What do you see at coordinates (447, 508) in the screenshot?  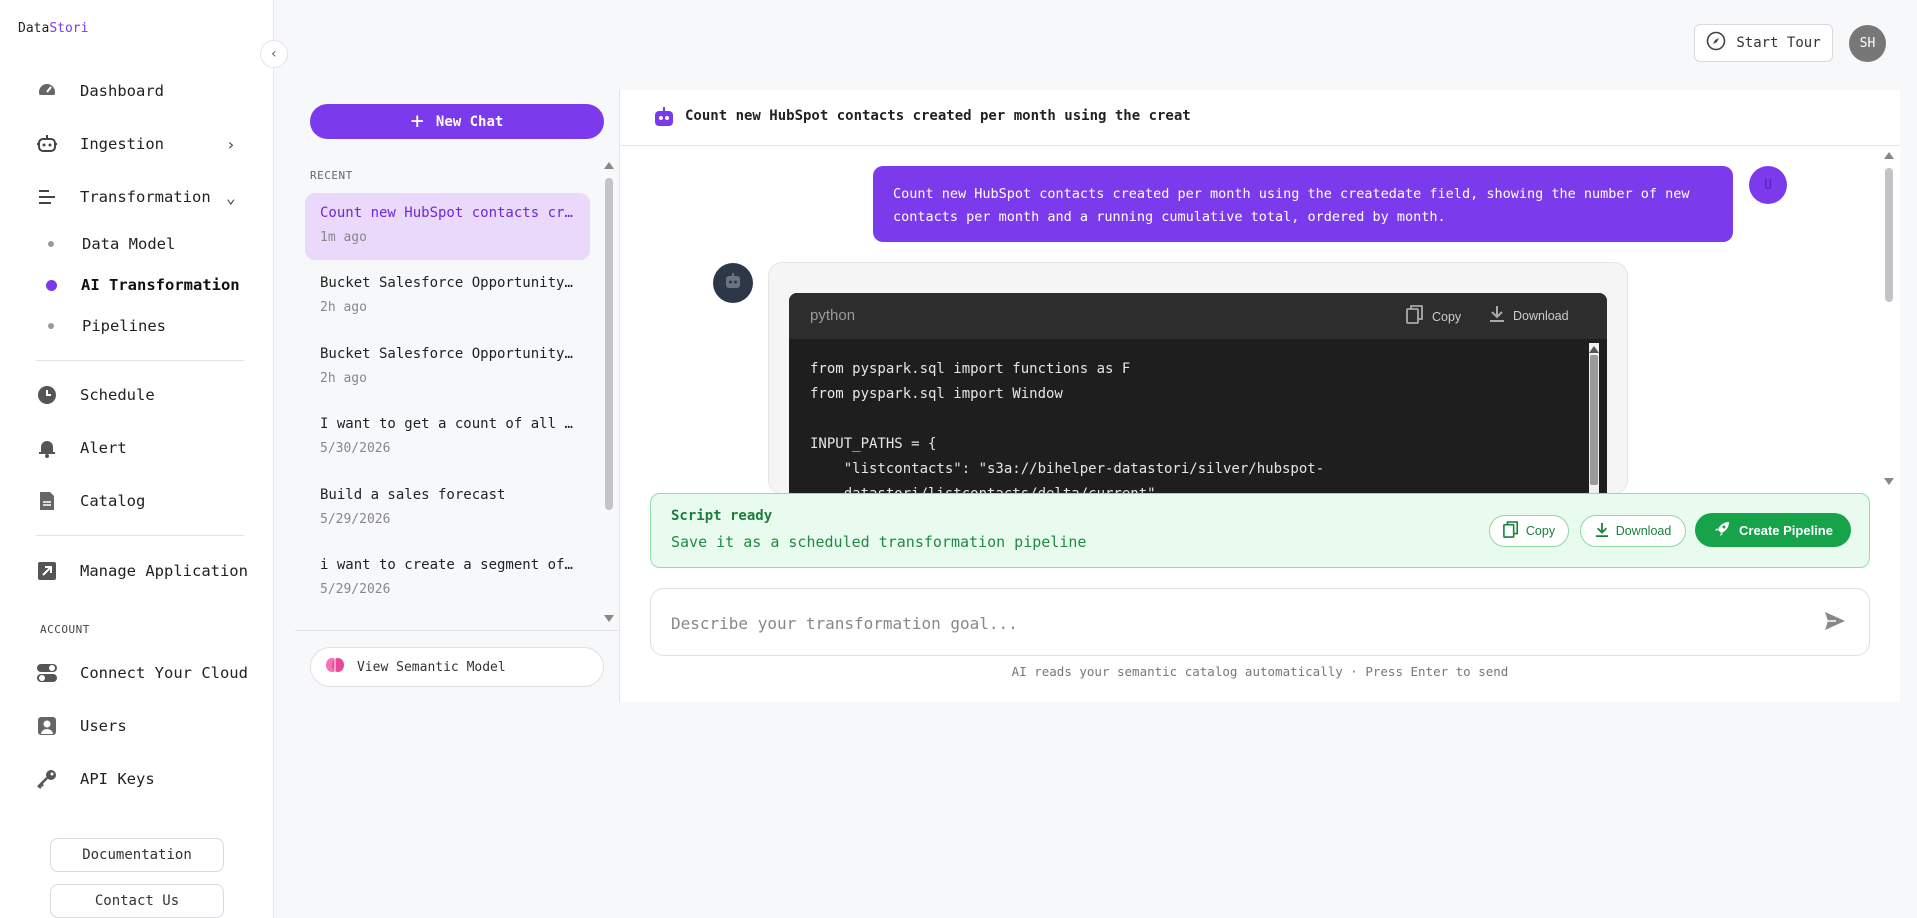 I see `history-item: Build a sales forecast 5/29/2026` at bounding box center [447, 508].